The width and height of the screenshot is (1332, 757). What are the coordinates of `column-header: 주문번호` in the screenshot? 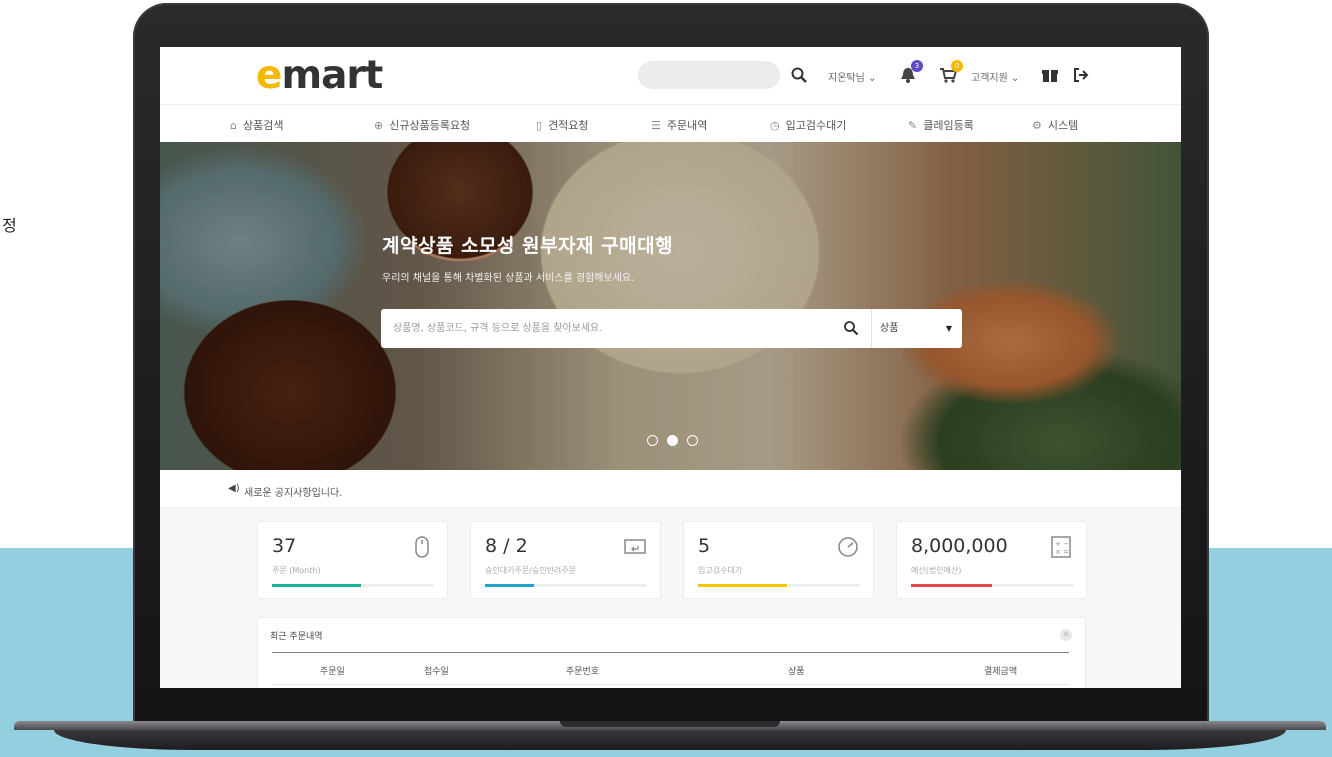 It's located at (582, 670).